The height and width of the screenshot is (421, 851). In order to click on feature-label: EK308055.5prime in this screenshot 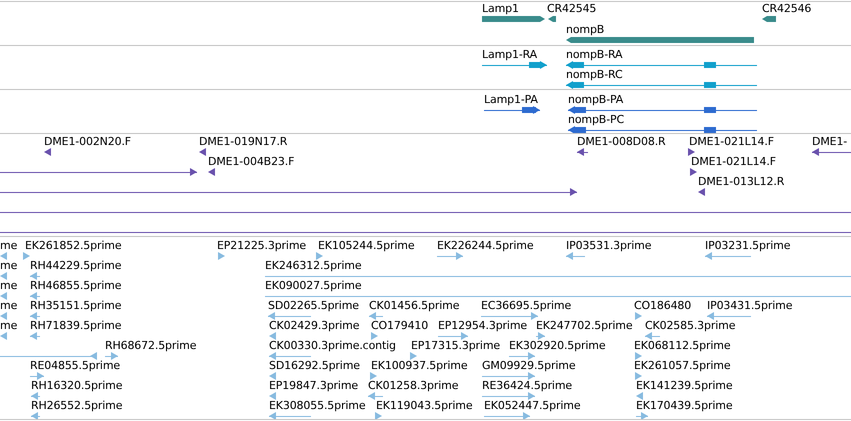, I will do `click(317, 405)`.